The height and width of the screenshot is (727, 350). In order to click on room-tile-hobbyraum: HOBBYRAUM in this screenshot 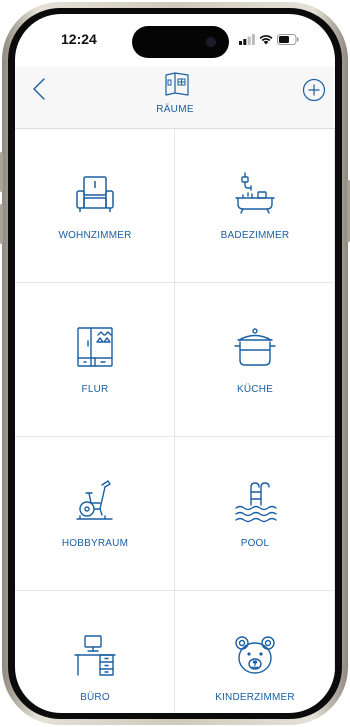, I will do `click(95, 514)`.